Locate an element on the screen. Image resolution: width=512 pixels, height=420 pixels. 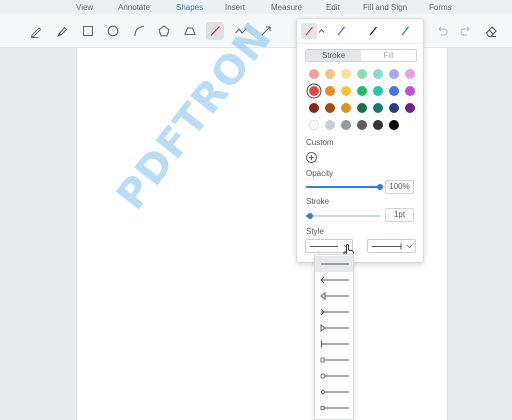
line-style-list is located at coordinates (334, 337).